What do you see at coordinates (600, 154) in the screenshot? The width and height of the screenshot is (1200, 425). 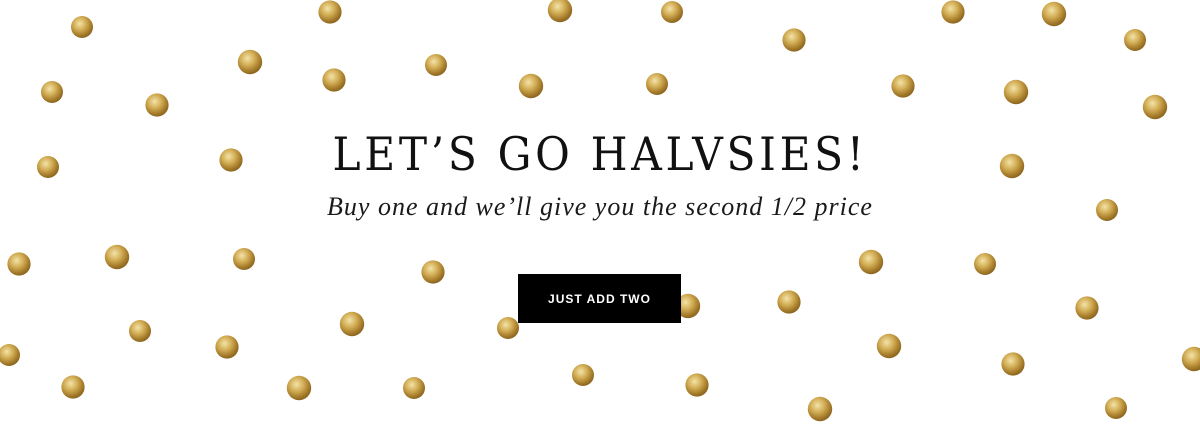 I see `headline: LET’S GO HALVSIES!` at bounding box center [600, 154].